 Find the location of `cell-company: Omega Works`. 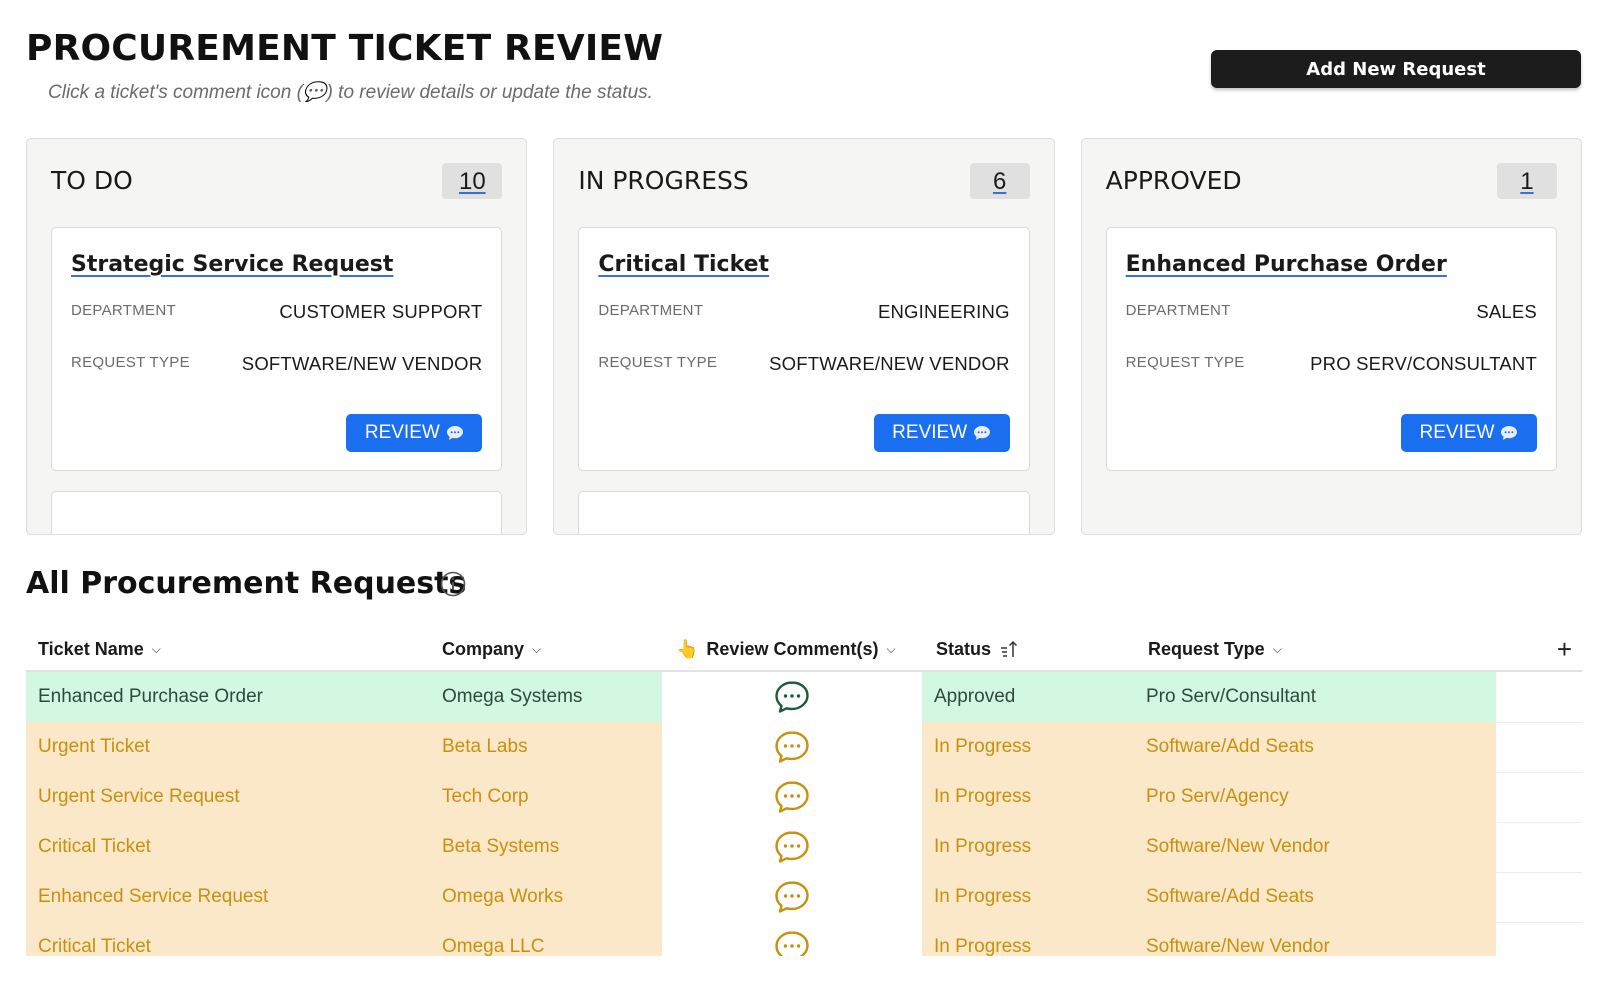

cell-company: Omega Works is located at coordinates (546, 897).